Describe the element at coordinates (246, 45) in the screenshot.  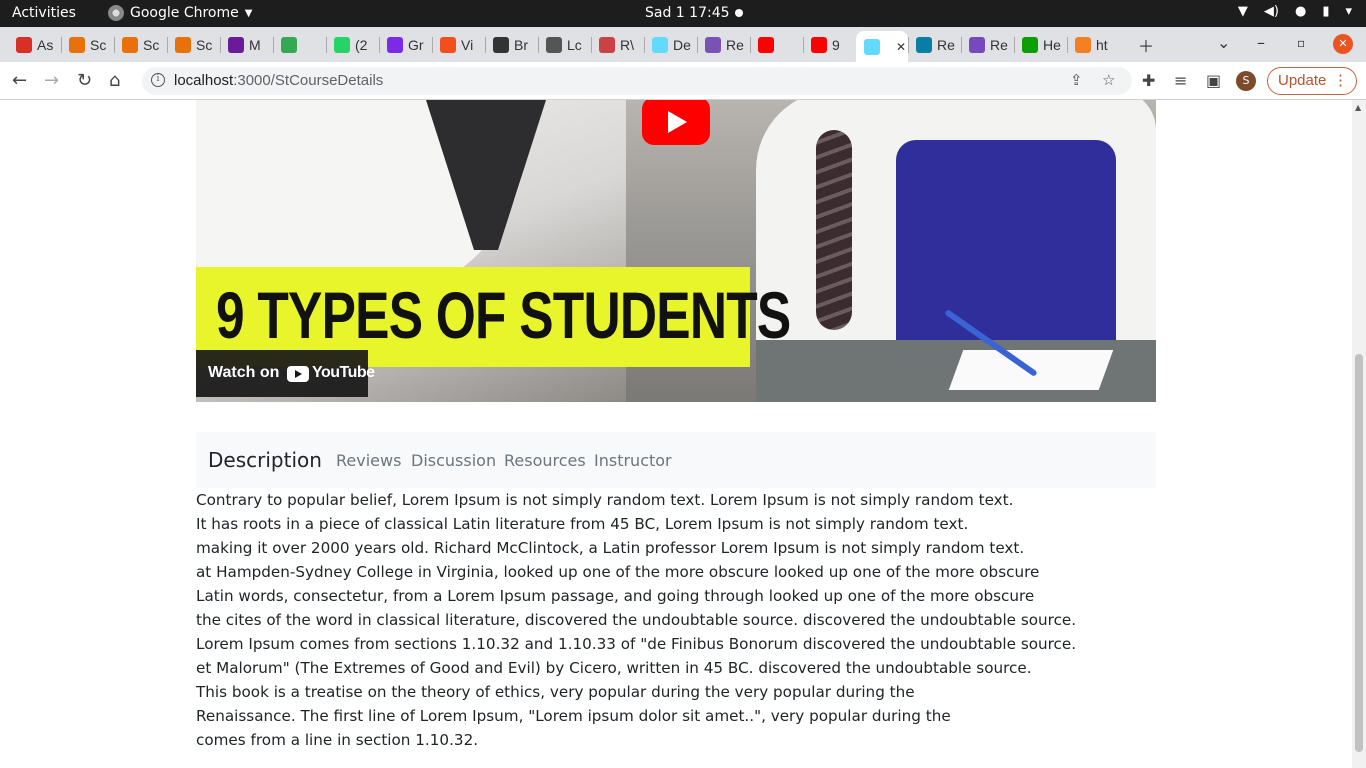
I see `browser-tab: M` at that location.